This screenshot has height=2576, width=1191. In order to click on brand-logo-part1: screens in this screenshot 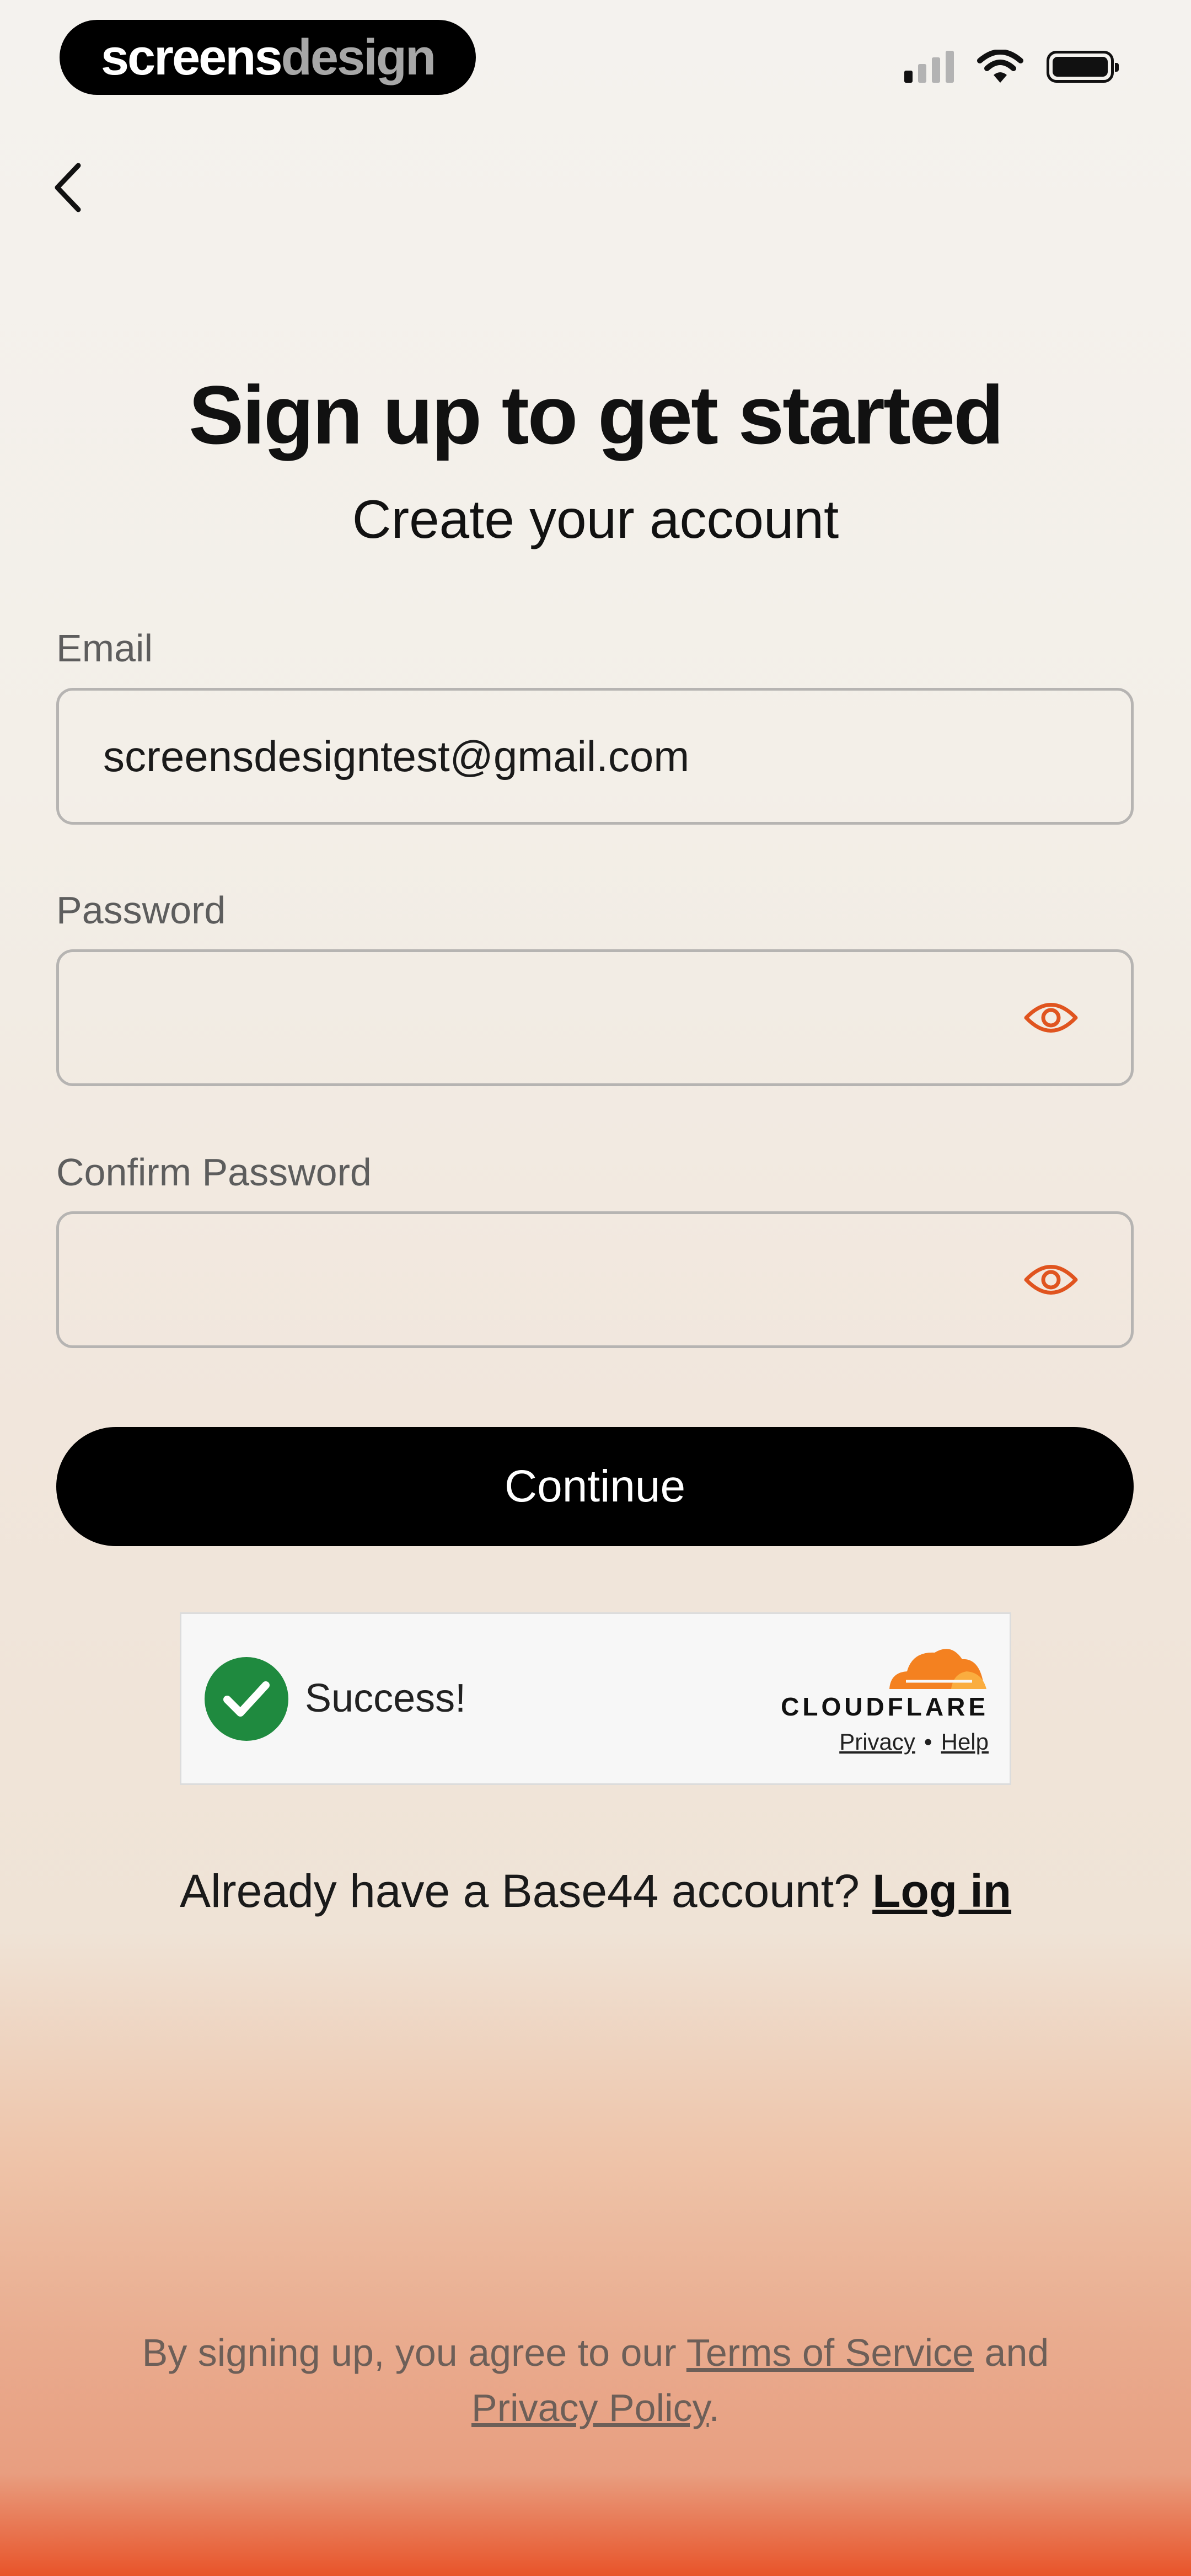, I will do `click(191, 57)`.